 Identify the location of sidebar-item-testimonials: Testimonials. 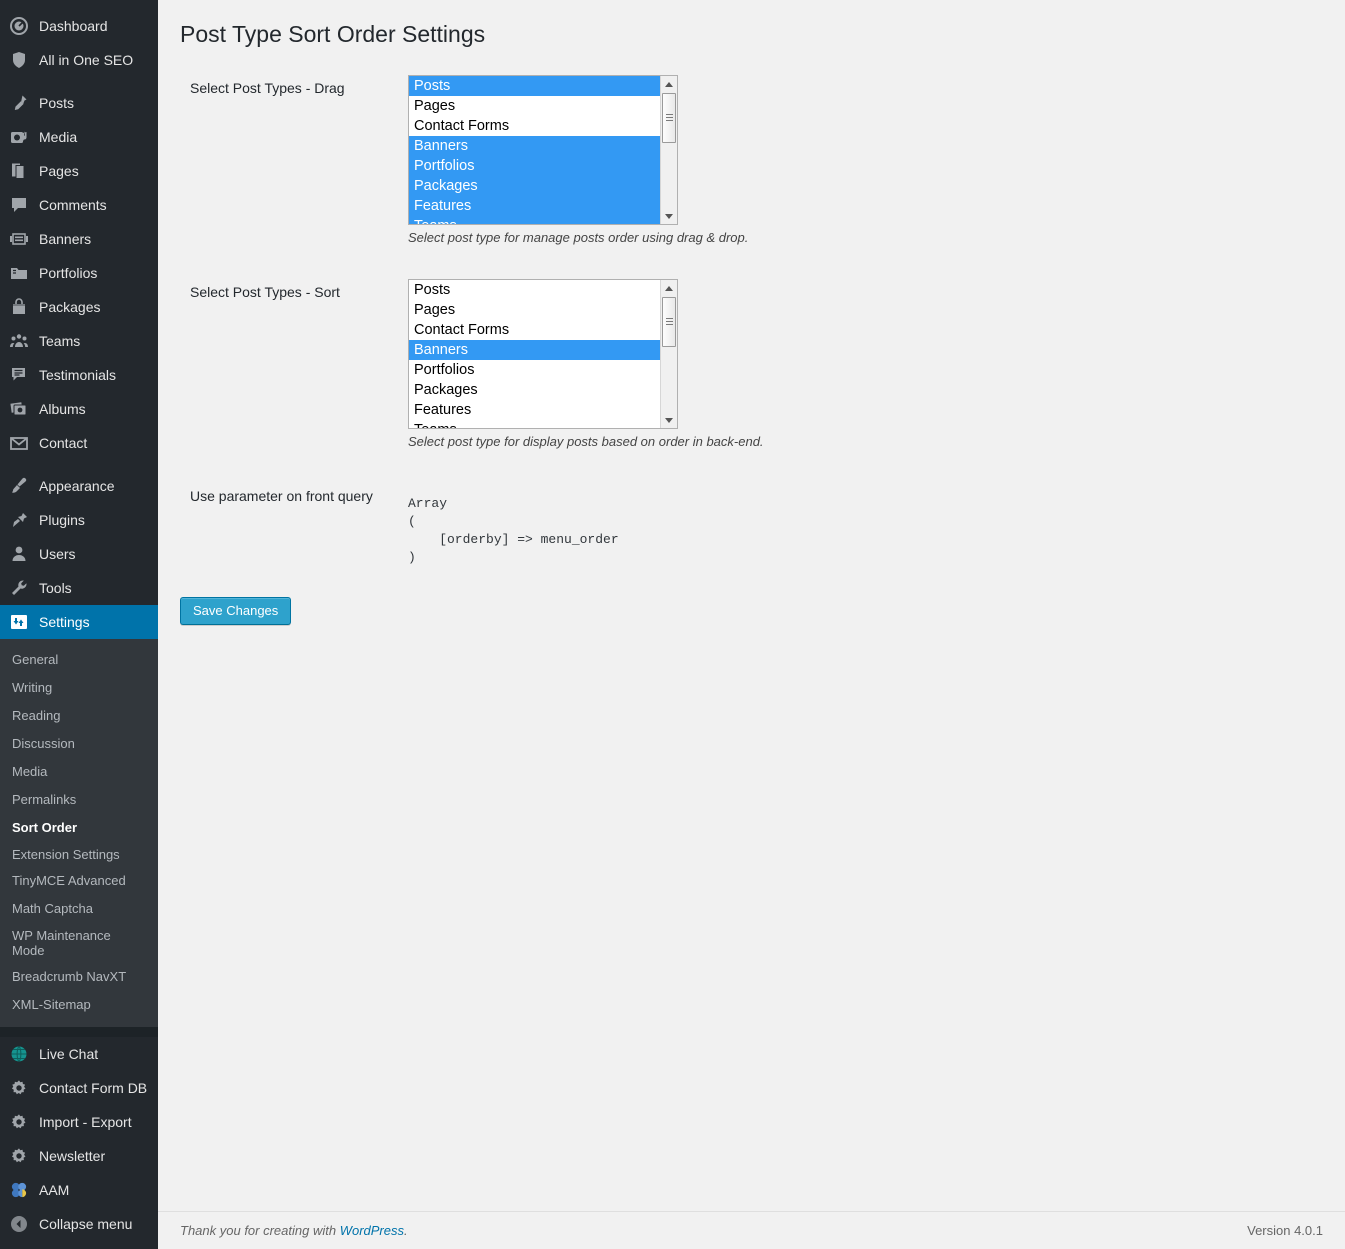
(79, 375).